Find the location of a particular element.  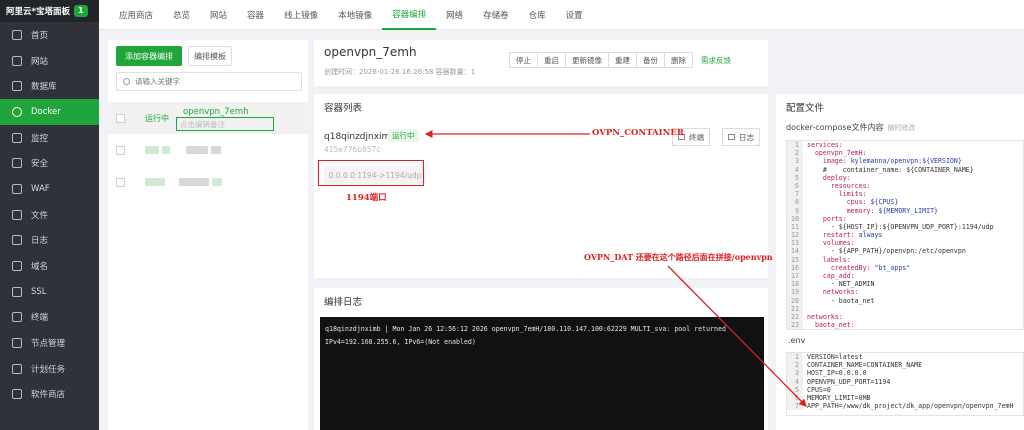

action-button-5: 删除 is located at coordinates (678, 60).